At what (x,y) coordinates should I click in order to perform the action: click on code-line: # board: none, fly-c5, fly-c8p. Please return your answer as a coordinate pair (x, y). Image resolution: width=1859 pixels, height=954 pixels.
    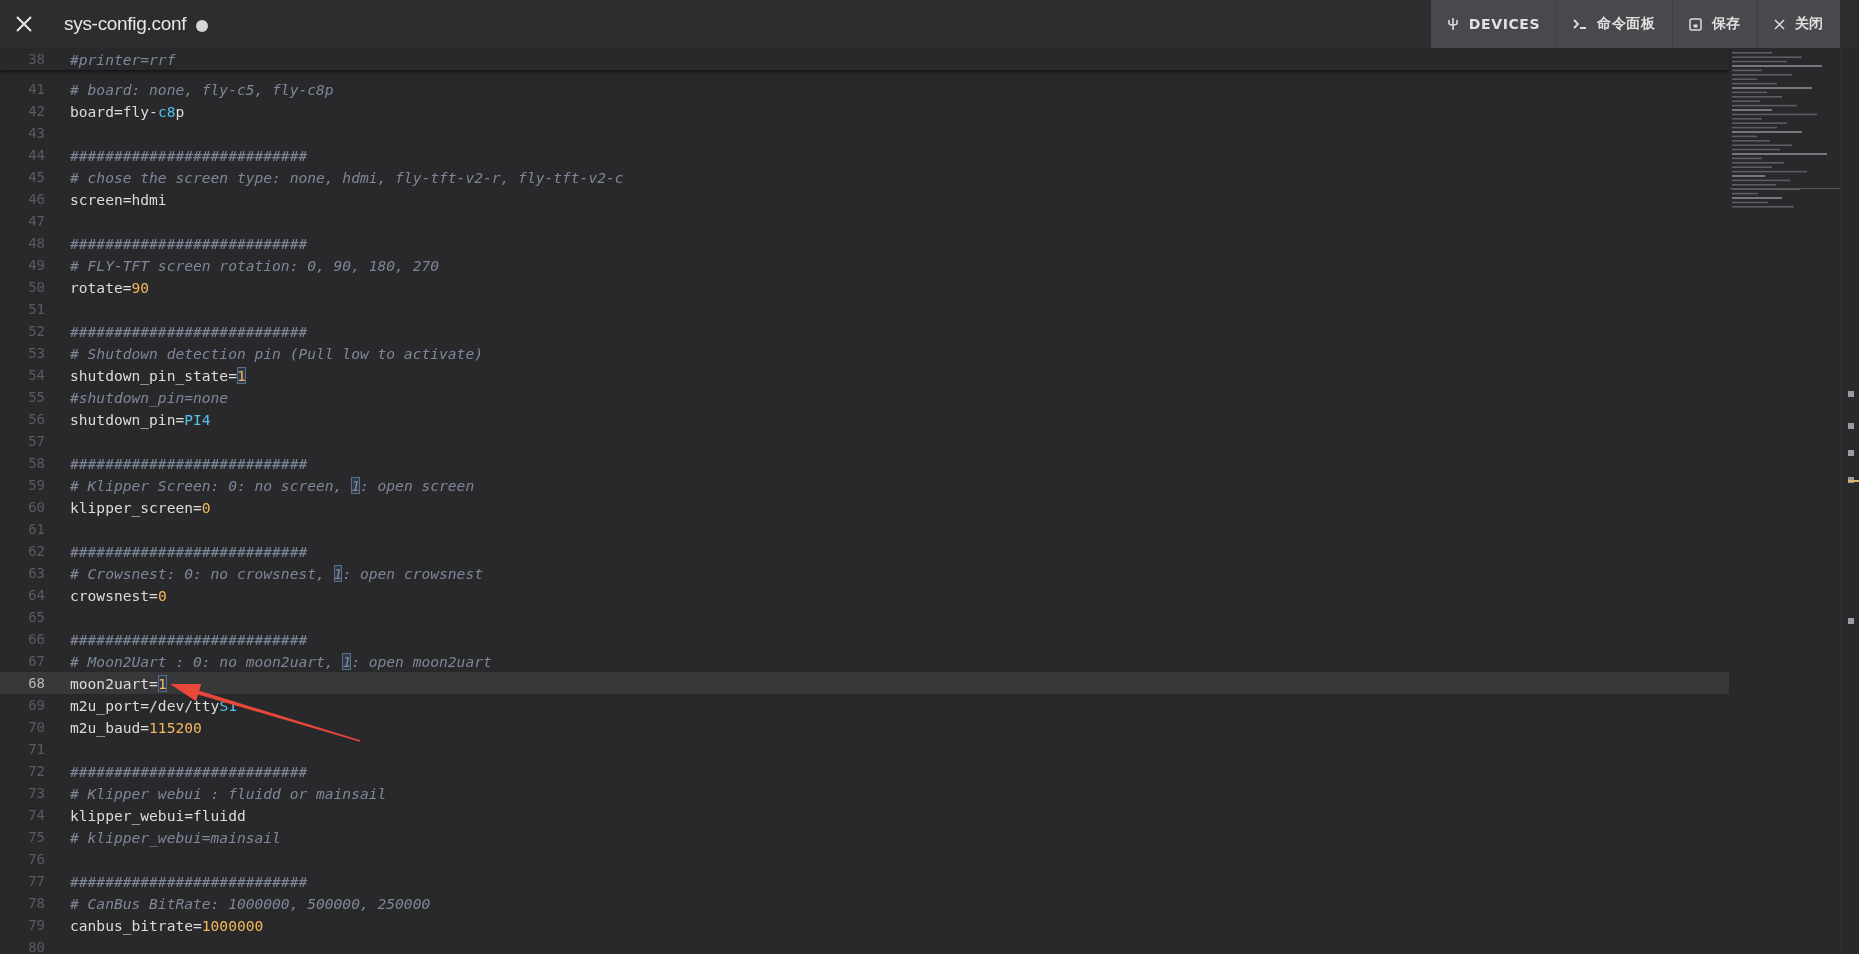
    Looking at the image, I should click on (202, 89).